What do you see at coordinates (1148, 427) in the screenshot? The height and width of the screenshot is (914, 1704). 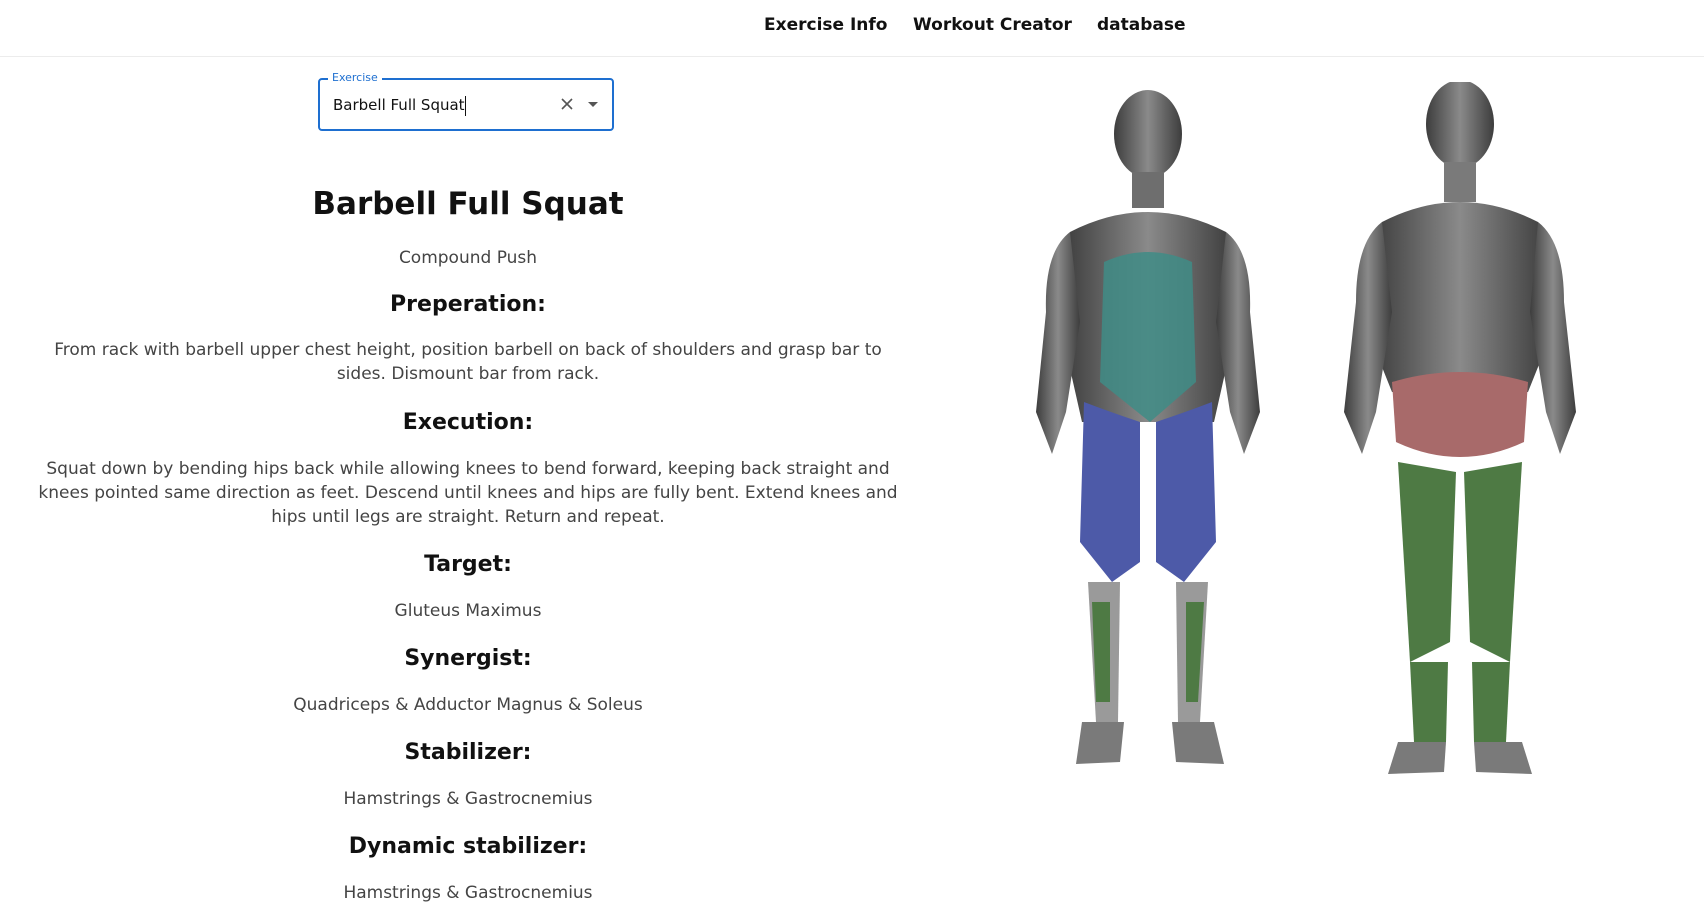 I see `front-figure` at bounding box center [1148, 427].